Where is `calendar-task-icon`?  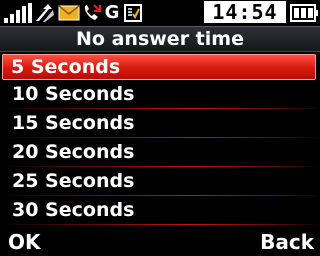 calendar-task-icon is located at coordinates (133, 13).